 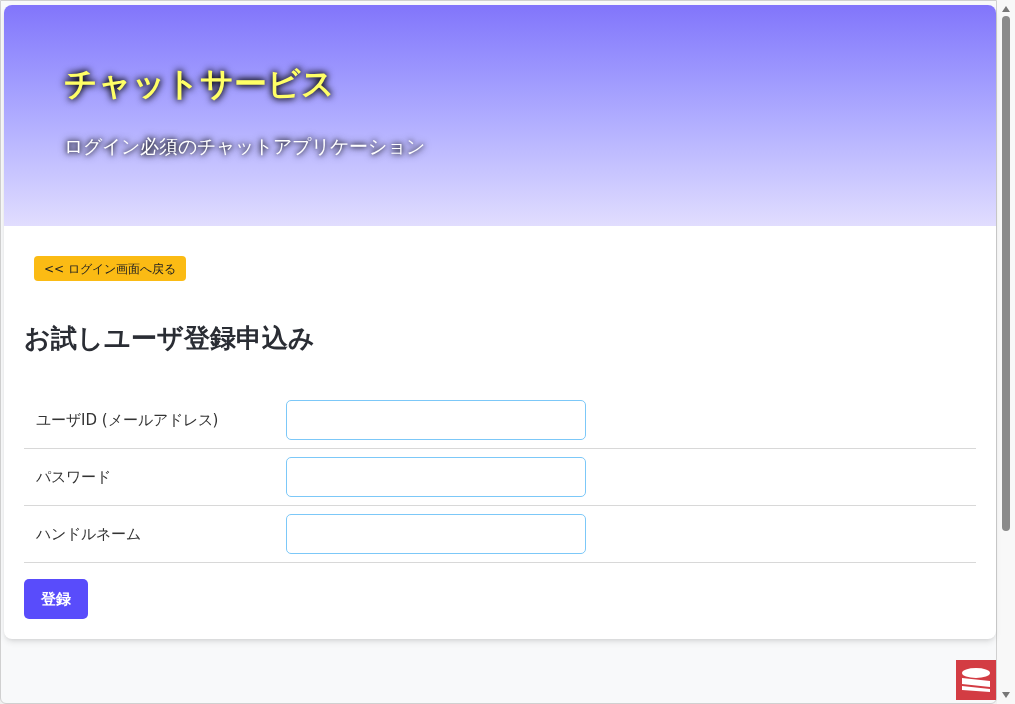 What do you see at coordinates (89, 534) in the screenshot?
I see `field-label: ハンドルネーム` at bounding box center [89, 534].